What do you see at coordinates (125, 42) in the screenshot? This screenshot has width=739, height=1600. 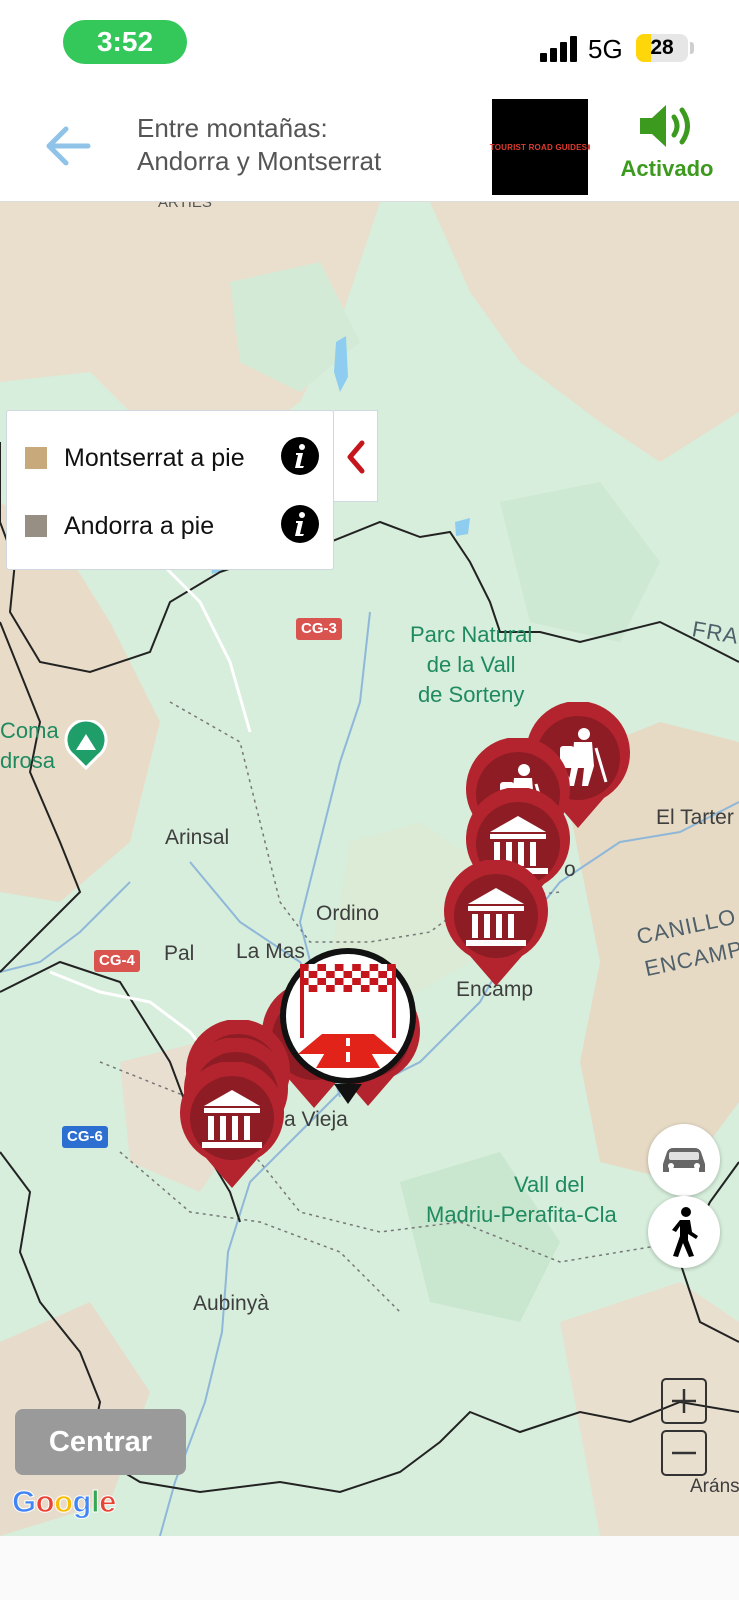 I see `status-time: 3:52` at bounding box center [125, 42].